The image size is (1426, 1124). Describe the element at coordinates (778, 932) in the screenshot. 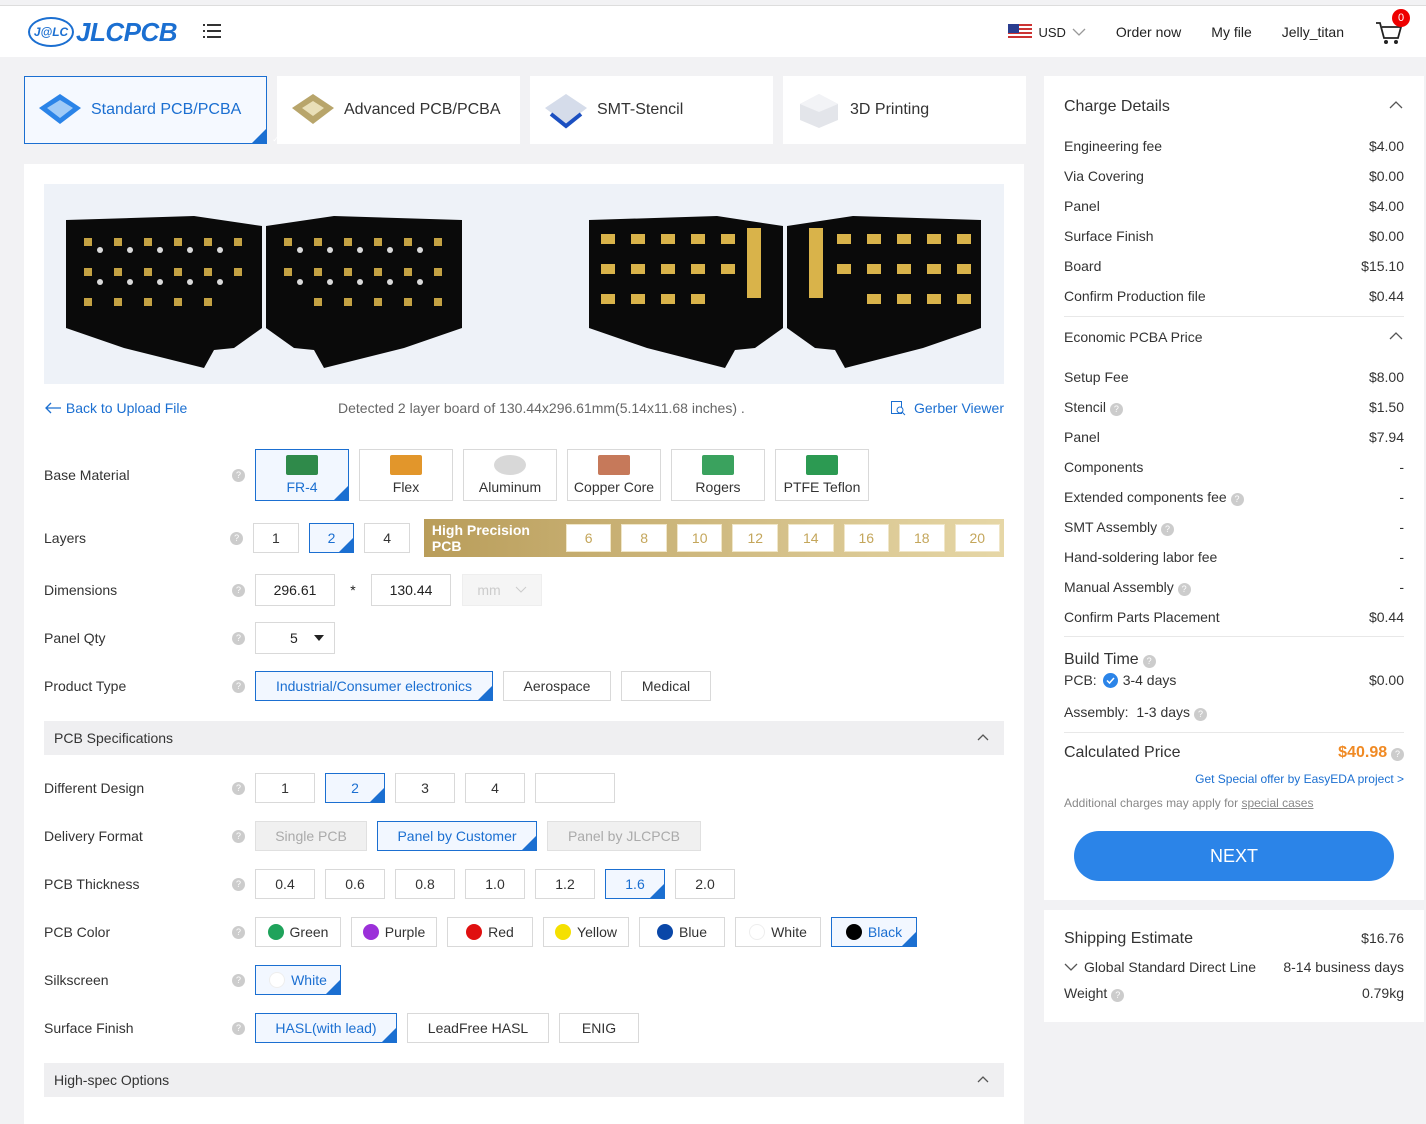

I see `color-white: White` at that location.